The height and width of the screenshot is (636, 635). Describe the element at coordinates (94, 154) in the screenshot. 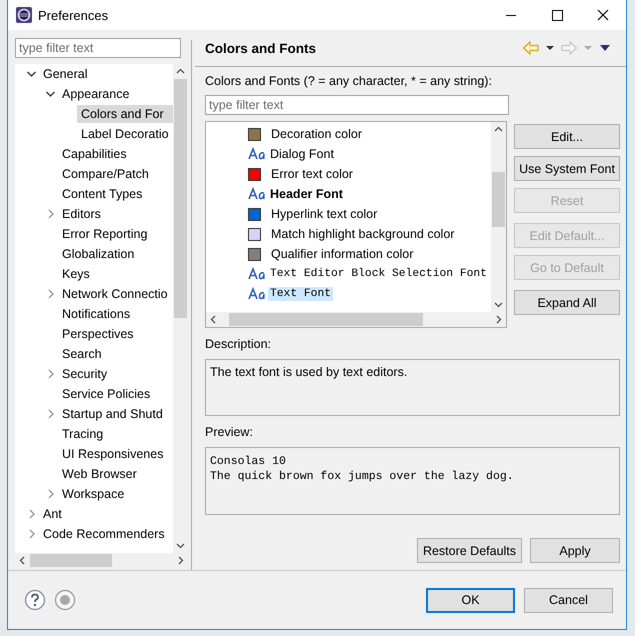

I see `tree-item: Capabilities` at that location.